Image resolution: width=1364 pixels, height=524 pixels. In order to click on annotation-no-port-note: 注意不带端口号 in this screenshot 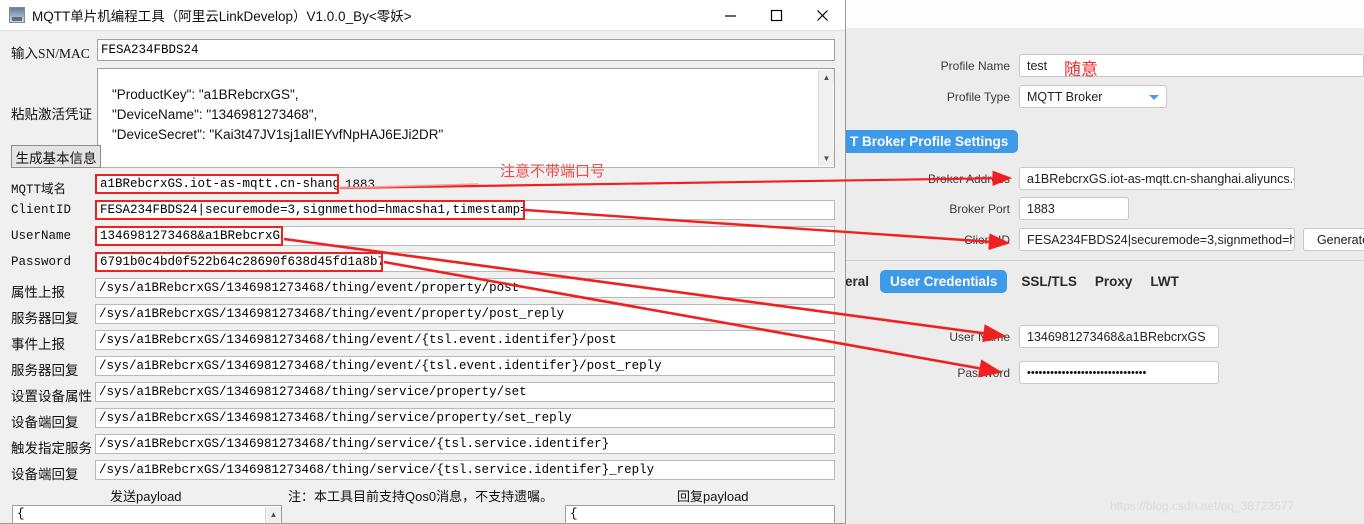, I will do `click(553, 171)`.